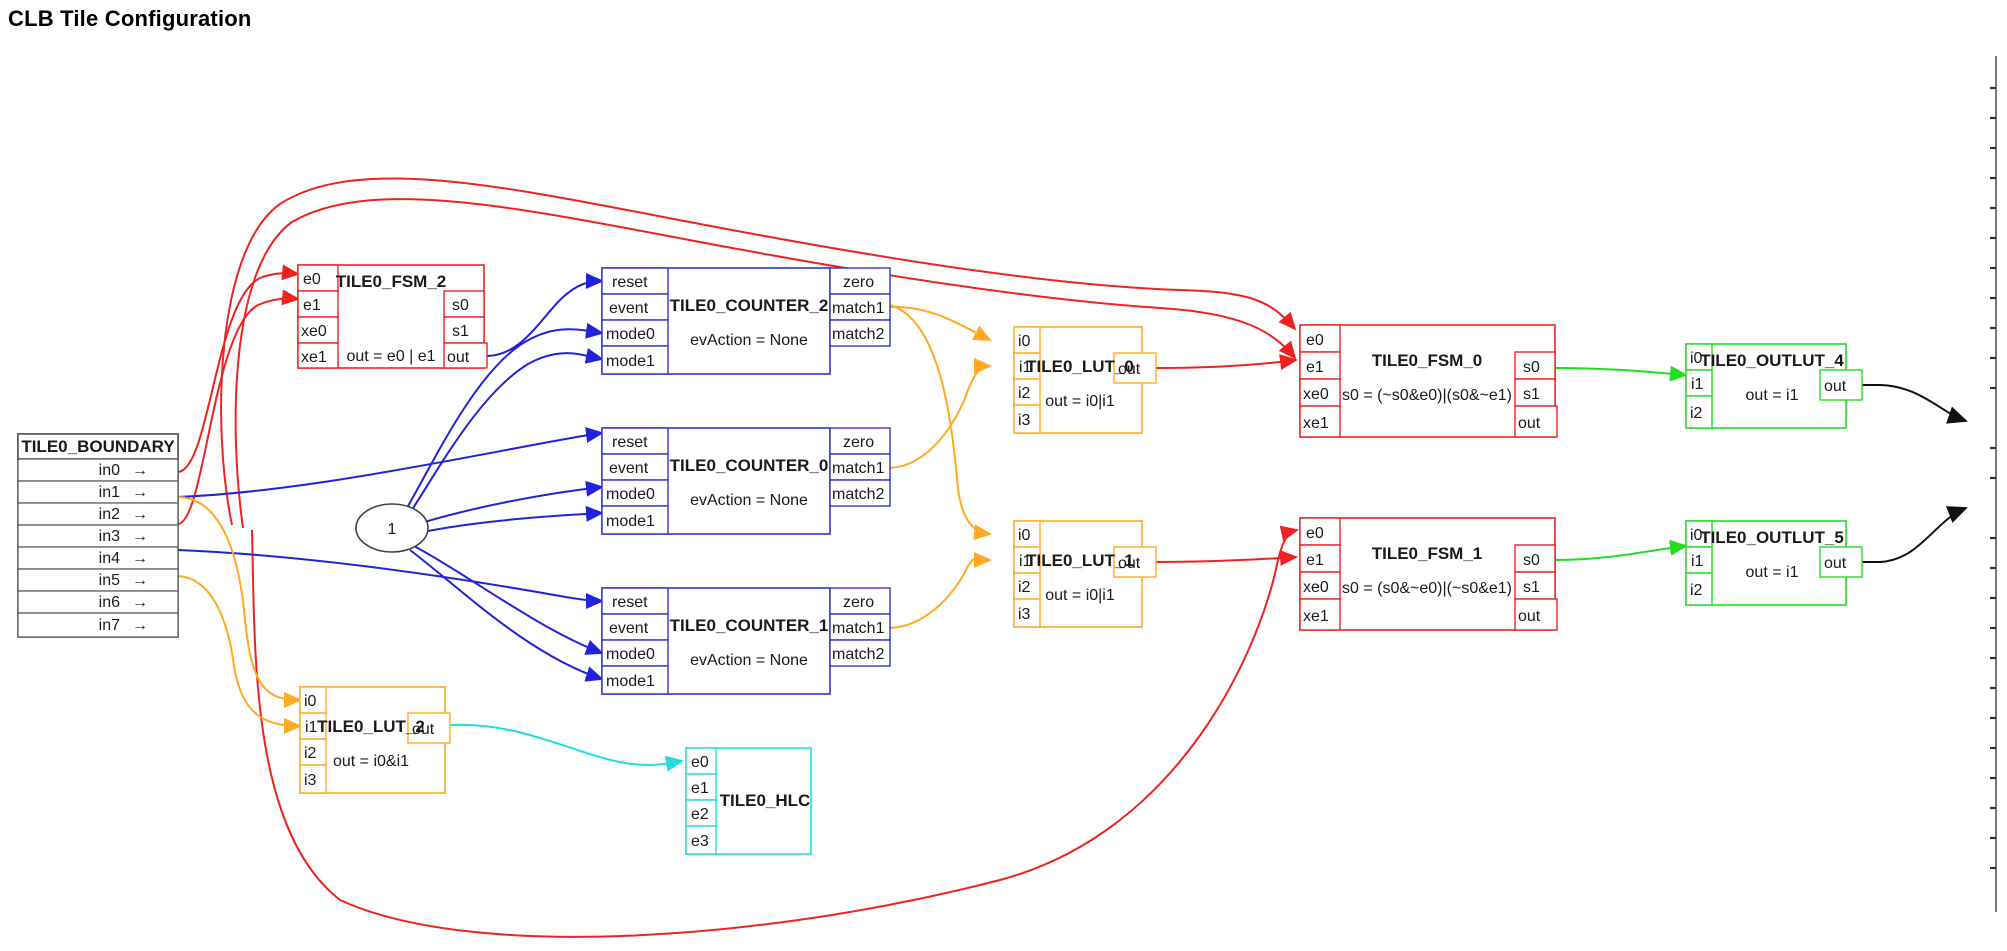 The height and width of the screenshot is (951, 2007). What do you see at coordinates (1774, 563) in the screenshot?
I see `block-outlut5: i0 i1 i2 out TILE0_OUTLUT_5 out = i1` at bounding box center [1774, 563].